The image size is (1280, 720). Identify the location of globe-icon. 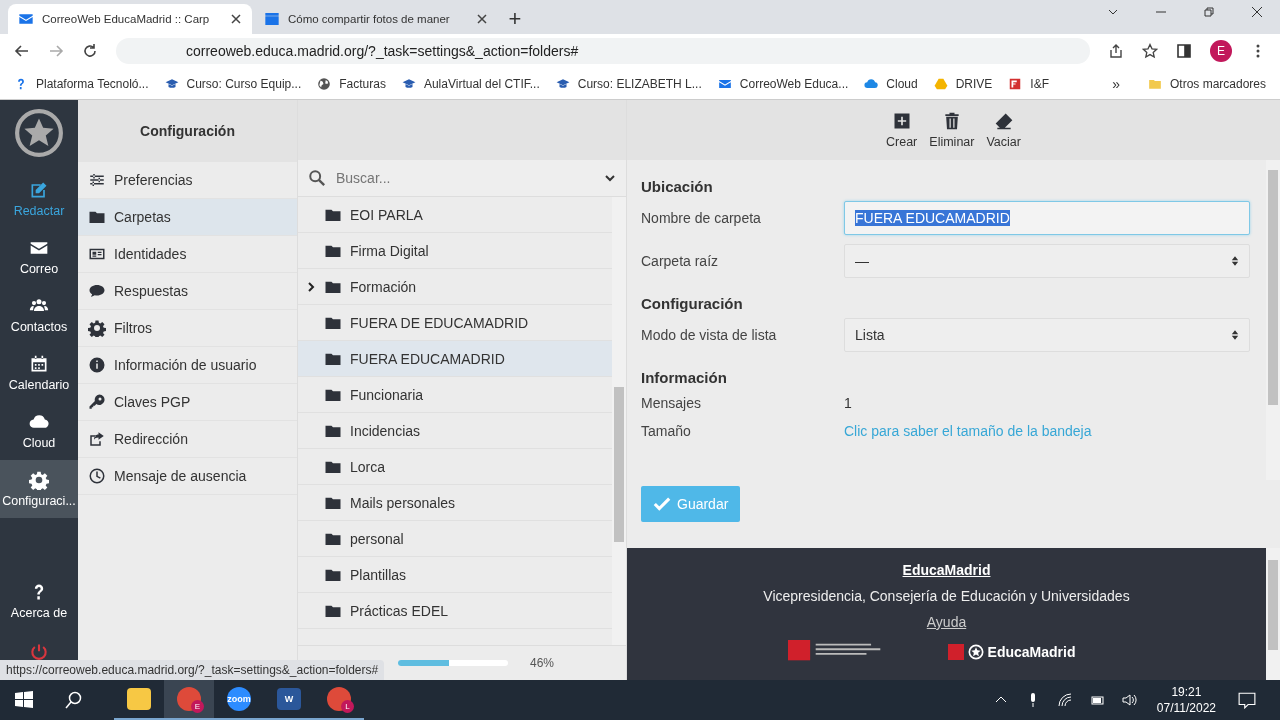
(324, 83).